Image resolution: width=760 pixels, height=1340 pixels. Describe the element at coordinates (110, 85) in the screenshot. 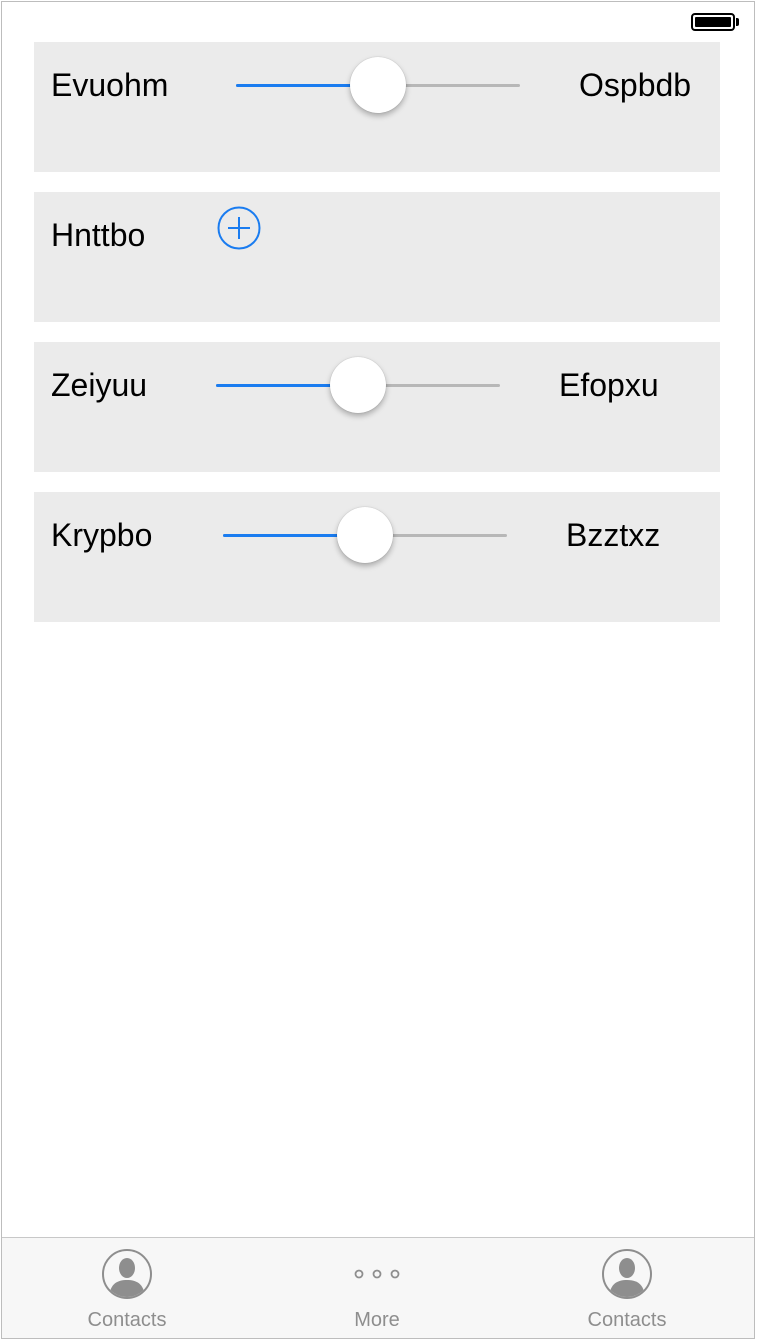

I see `row-label: Evuohm` at that location.